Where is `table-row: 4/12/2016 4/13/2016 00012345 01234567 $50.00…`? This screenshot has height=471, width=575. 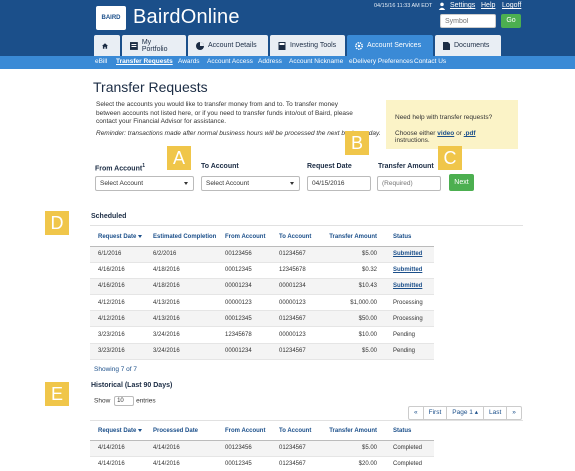
table-row: 4/12/2016 4/13/2016 00012345 01234567 $50.00… is located at coordinates (262, 319).